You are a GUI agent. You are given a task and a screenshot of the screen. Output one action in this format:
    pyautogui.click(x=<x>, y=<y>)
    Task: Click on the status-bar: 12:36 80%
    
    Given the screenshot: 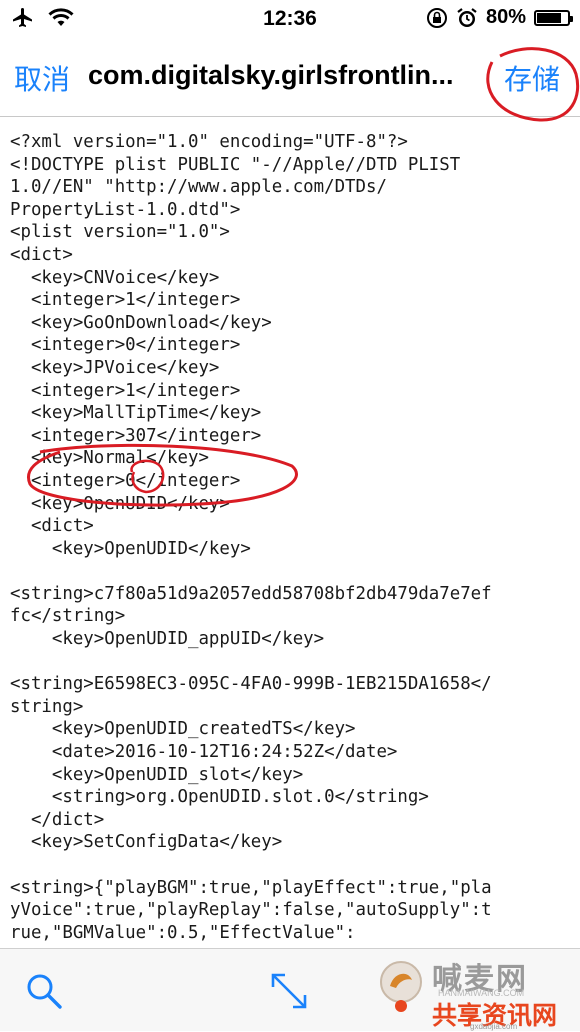 What is the action you would take?
    pyautogui.click(x=290, y=19)
    